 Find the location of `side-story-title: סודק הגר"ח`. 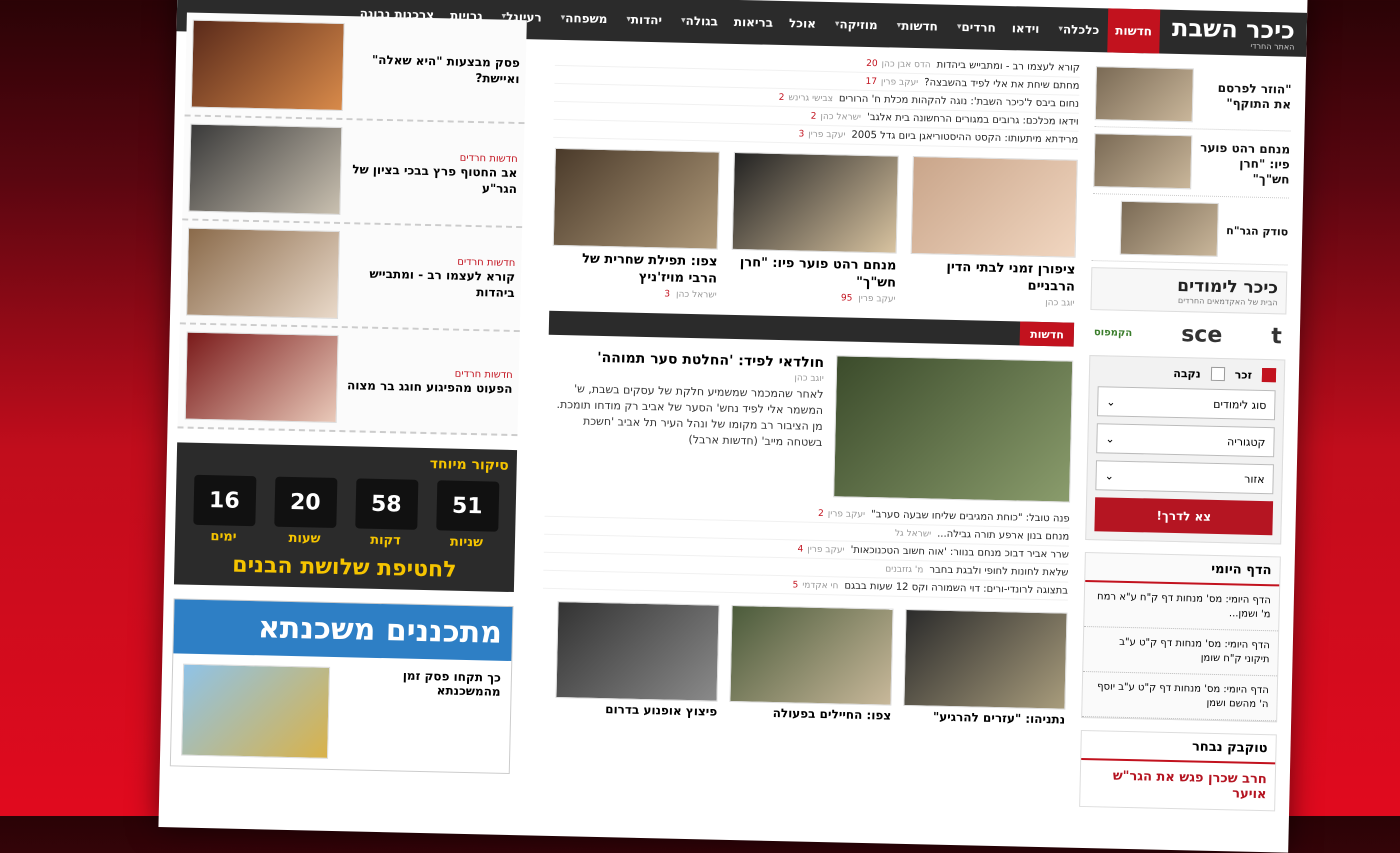

side-story-title: סודק הגר"ח is located at coordinates (1257, 231).